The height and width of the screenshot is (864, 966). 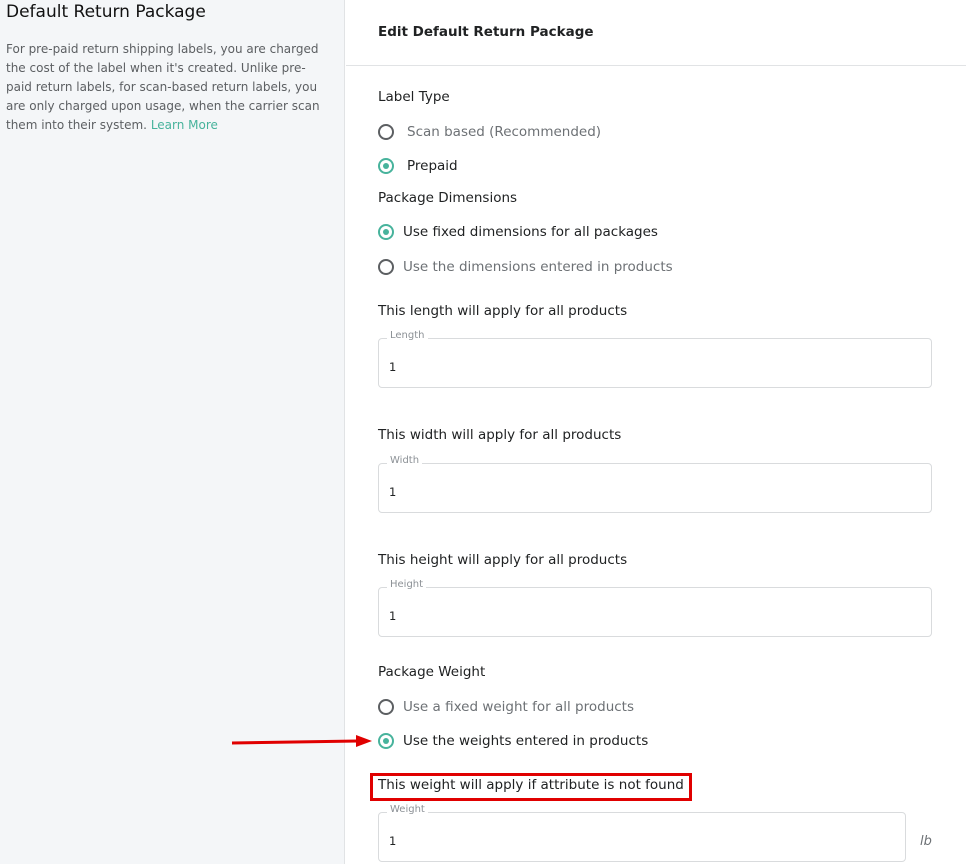 I want to click on annotation-highlight-box, so click(x=531, y=787).